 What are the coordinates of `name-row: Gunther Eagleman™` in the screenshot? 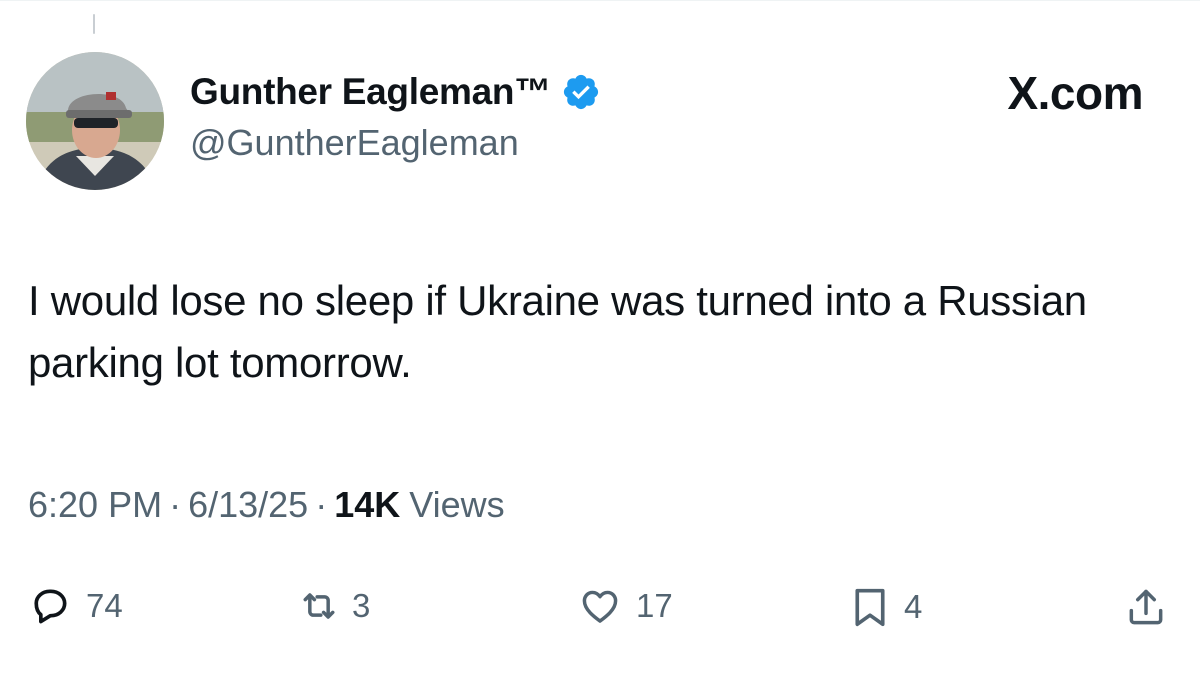 It's located at (395, 92).